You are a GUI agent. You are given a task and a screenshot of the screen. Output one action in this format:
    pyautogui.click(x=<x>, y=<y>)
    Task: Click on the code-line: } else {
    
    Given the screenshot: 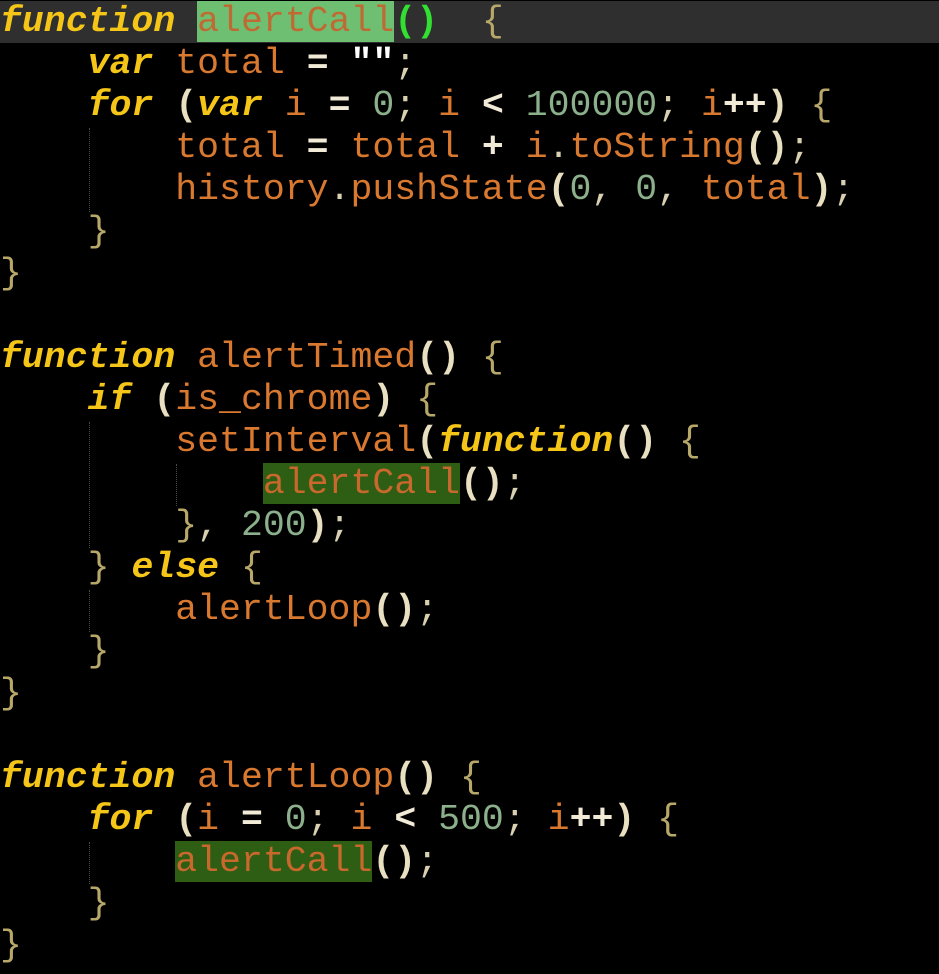 What is the action you would take?
    pyautogui.click(x=469, y=568)
    